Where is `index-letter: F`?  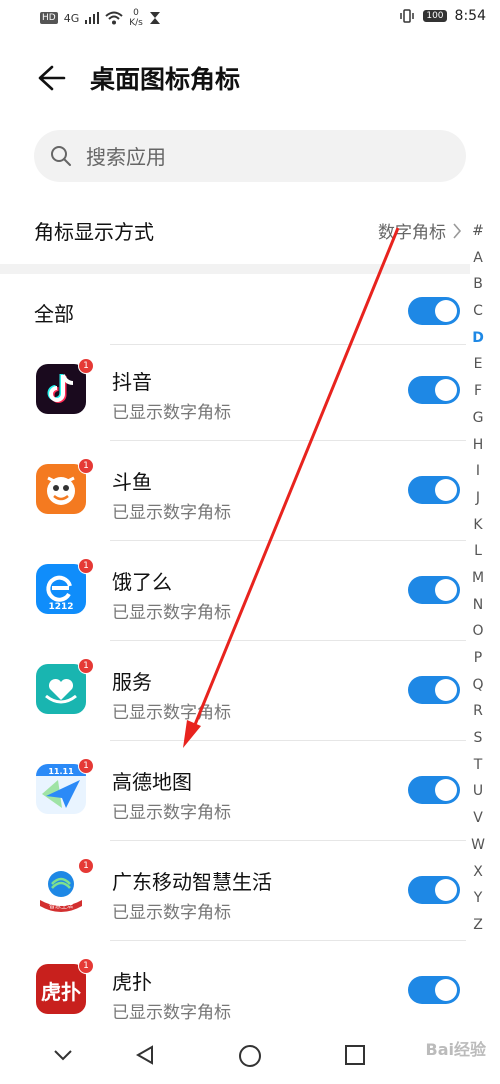 index-letter: F is located at coordinates (478, 391).